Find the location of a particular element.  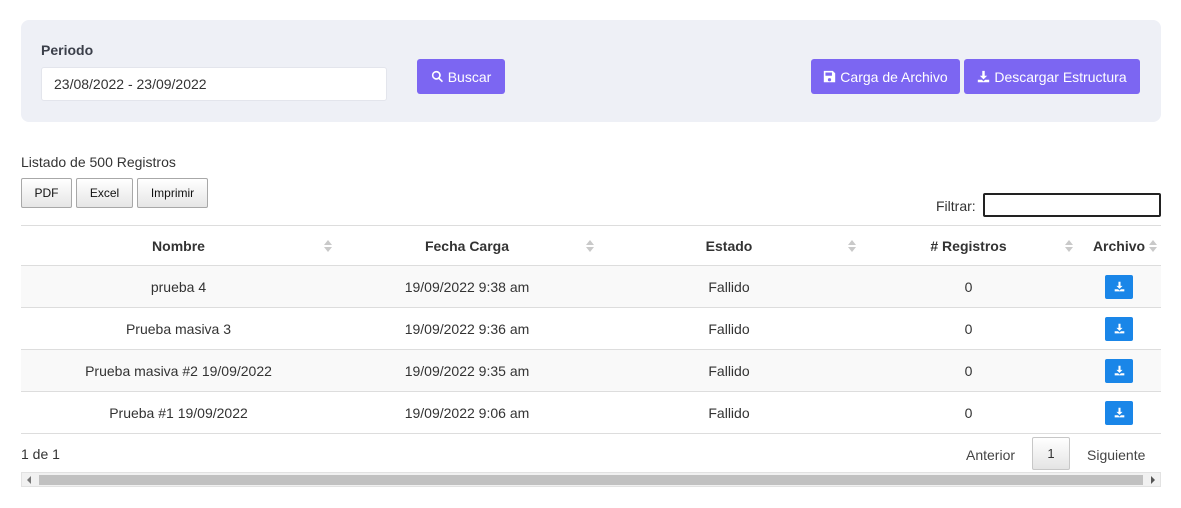

horizontal-scrollbar is located at coordinates (591, 479).